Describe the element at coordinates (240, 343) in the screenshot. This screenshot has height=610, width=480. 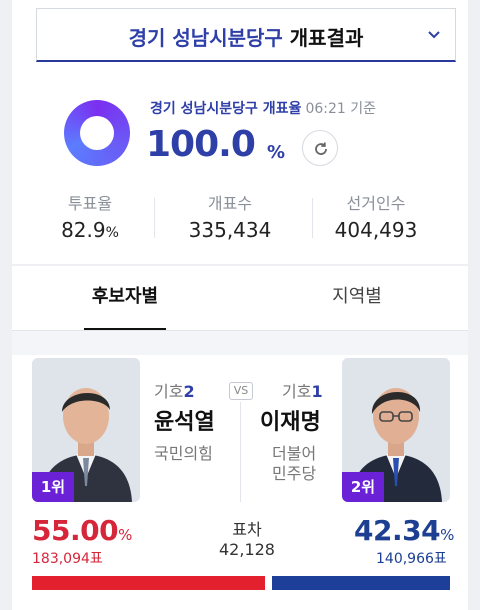
I see `section-gap` at that location.